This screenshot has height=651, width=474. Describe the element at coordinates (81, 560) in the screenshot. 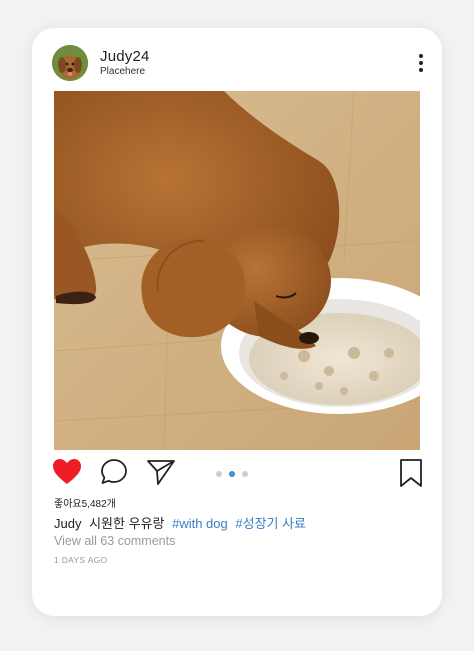

I see `post-timestamp: 1 DAYS AGO` at that location.